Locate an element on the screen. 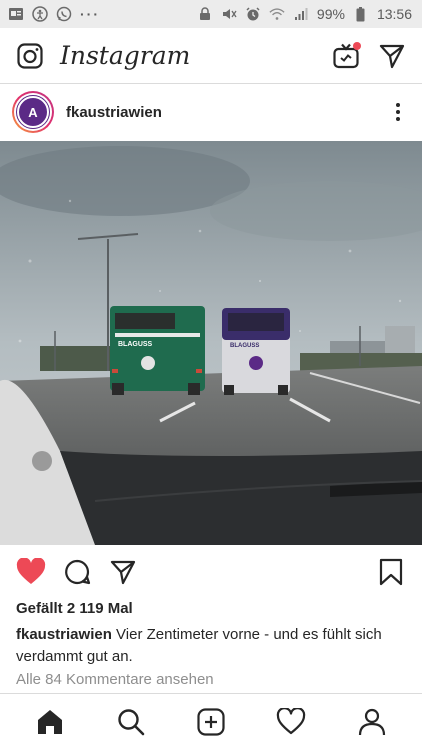 The image size is (422, 750). lock-icon is located at coordinates (205, 14).